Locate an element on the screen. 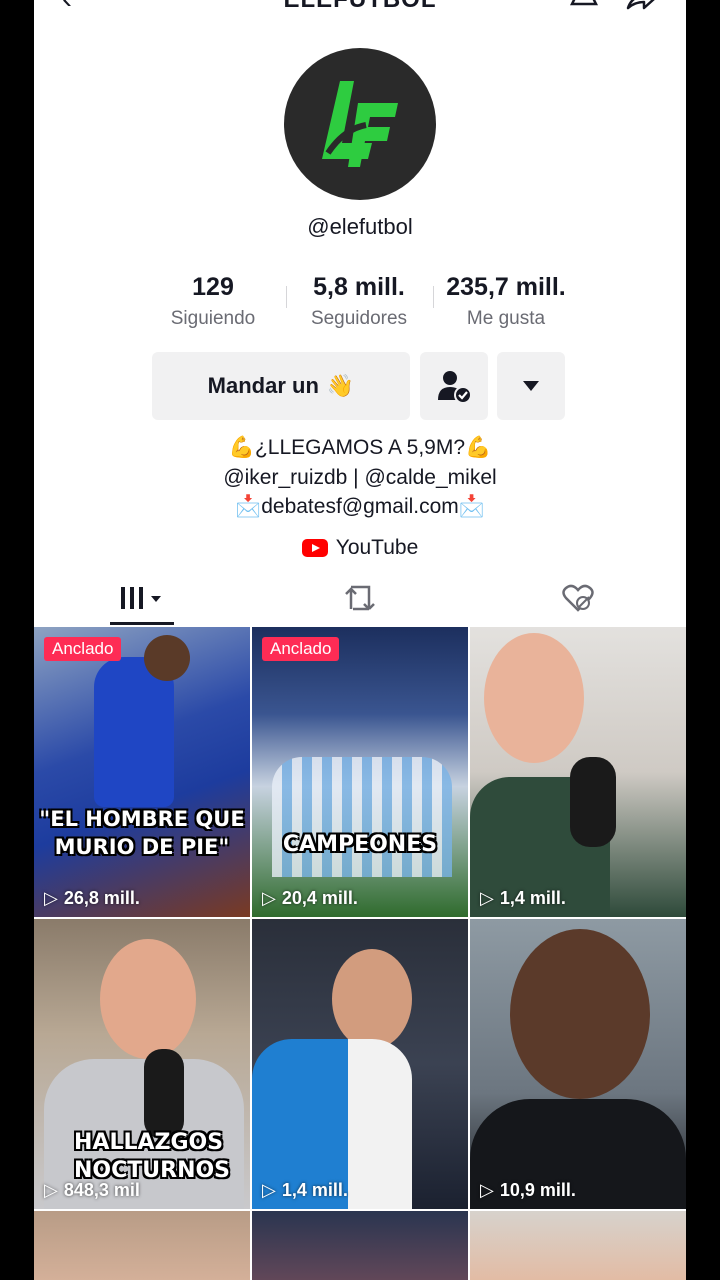  heart-hidden-icon is located at coordinates (578, 598).